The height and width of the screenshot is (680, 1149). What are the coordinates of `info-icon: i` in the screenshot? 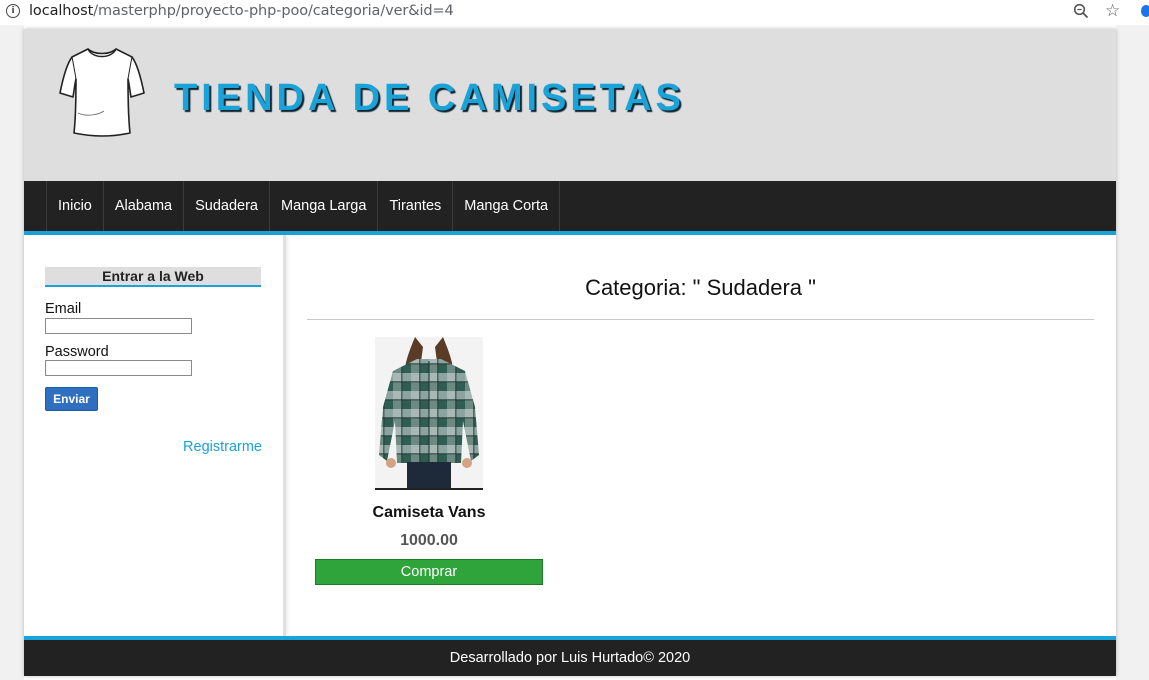 It's located at (13, 11).